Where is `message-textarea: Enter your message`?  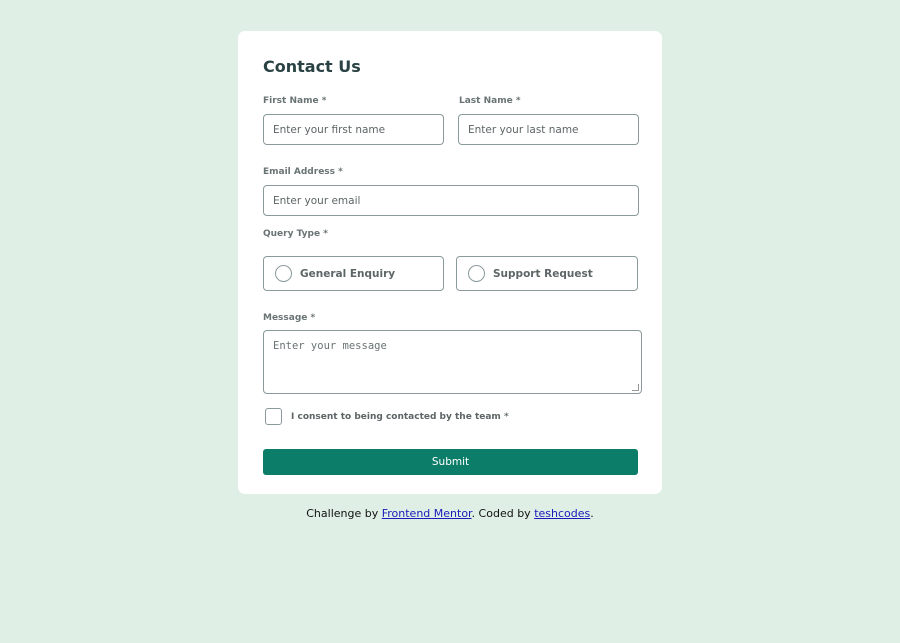
message-textarea: Enter your message is located at coordinates (452, 362).